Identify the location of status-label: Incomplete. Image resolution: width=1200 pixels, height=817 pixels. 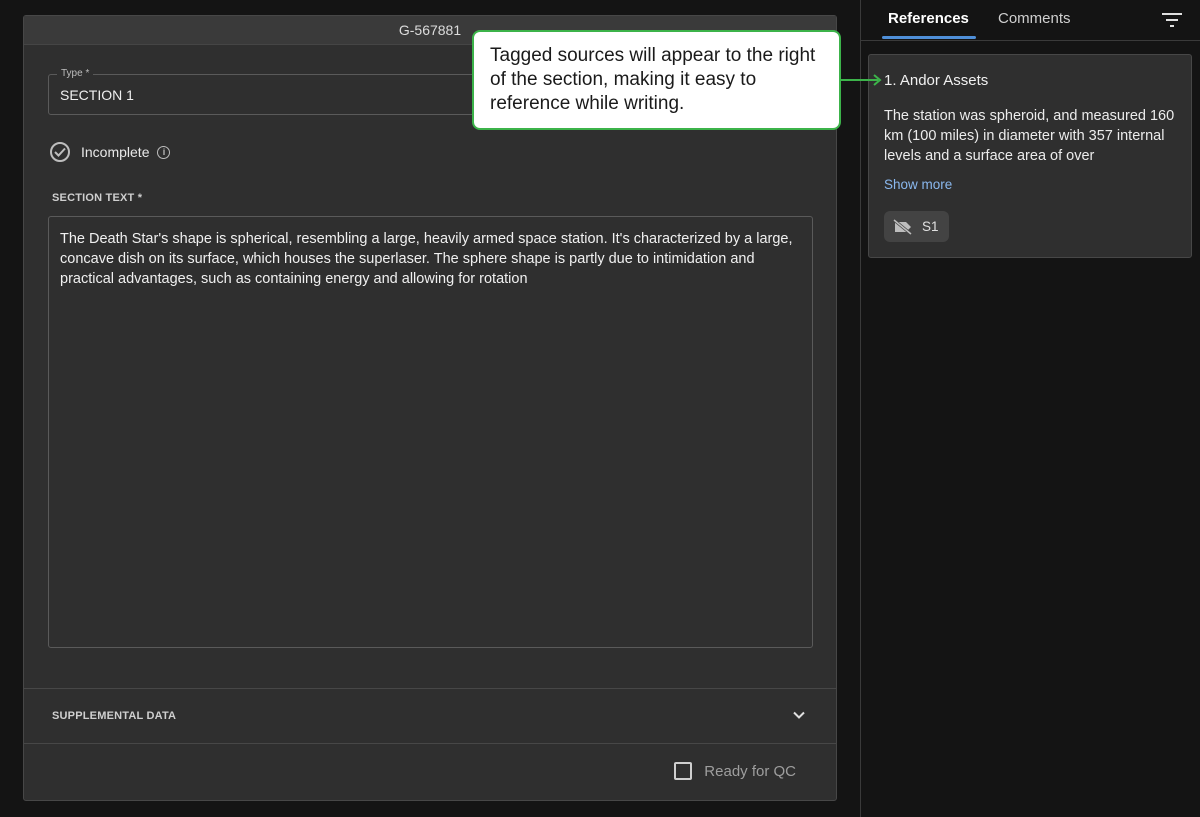
(115, 152).